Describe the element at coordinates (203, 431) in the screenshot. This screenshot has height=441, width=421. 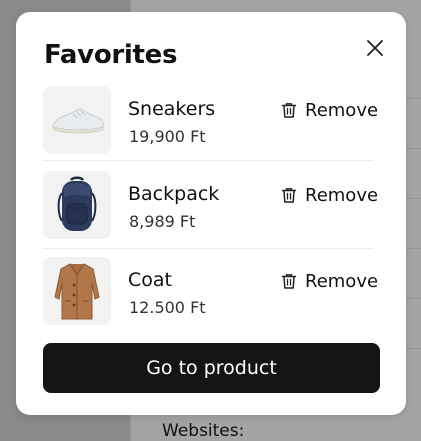
I see `background-section-label: Websites:` at that location.